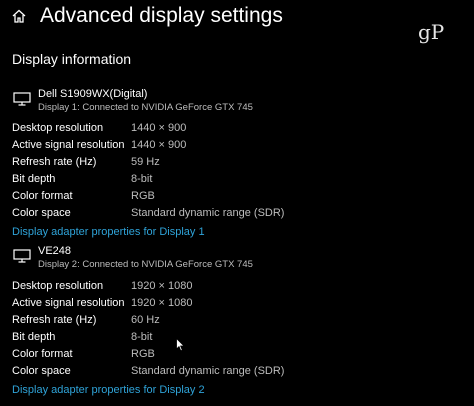 Image resolution: width=474 pixels, height=406 pixels. Describe the element at coordinates (93, 94) in the screenshot. I see `display-1-name: Dell S1909WX(Digital)` at that location.